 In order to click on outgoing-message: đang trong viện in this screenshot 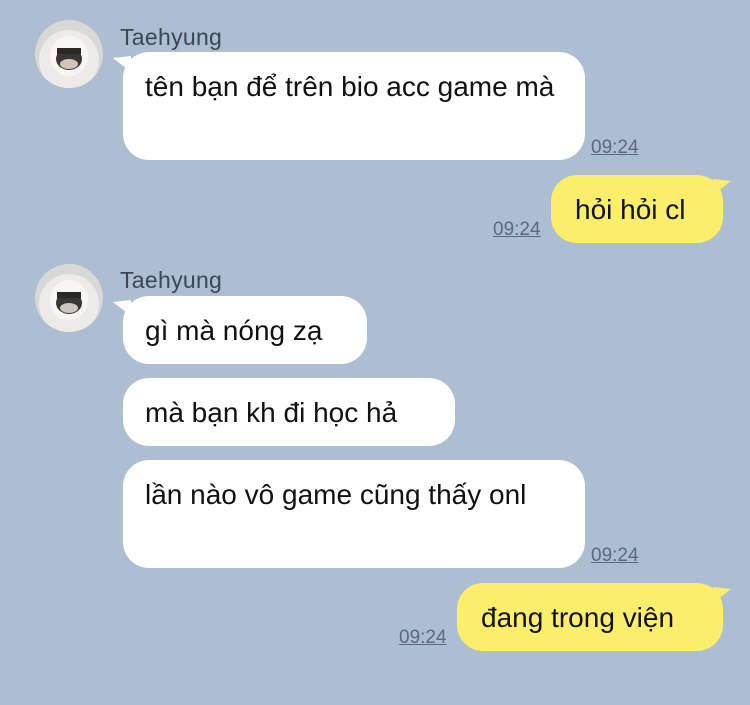, I will do `click(590, 617)`.